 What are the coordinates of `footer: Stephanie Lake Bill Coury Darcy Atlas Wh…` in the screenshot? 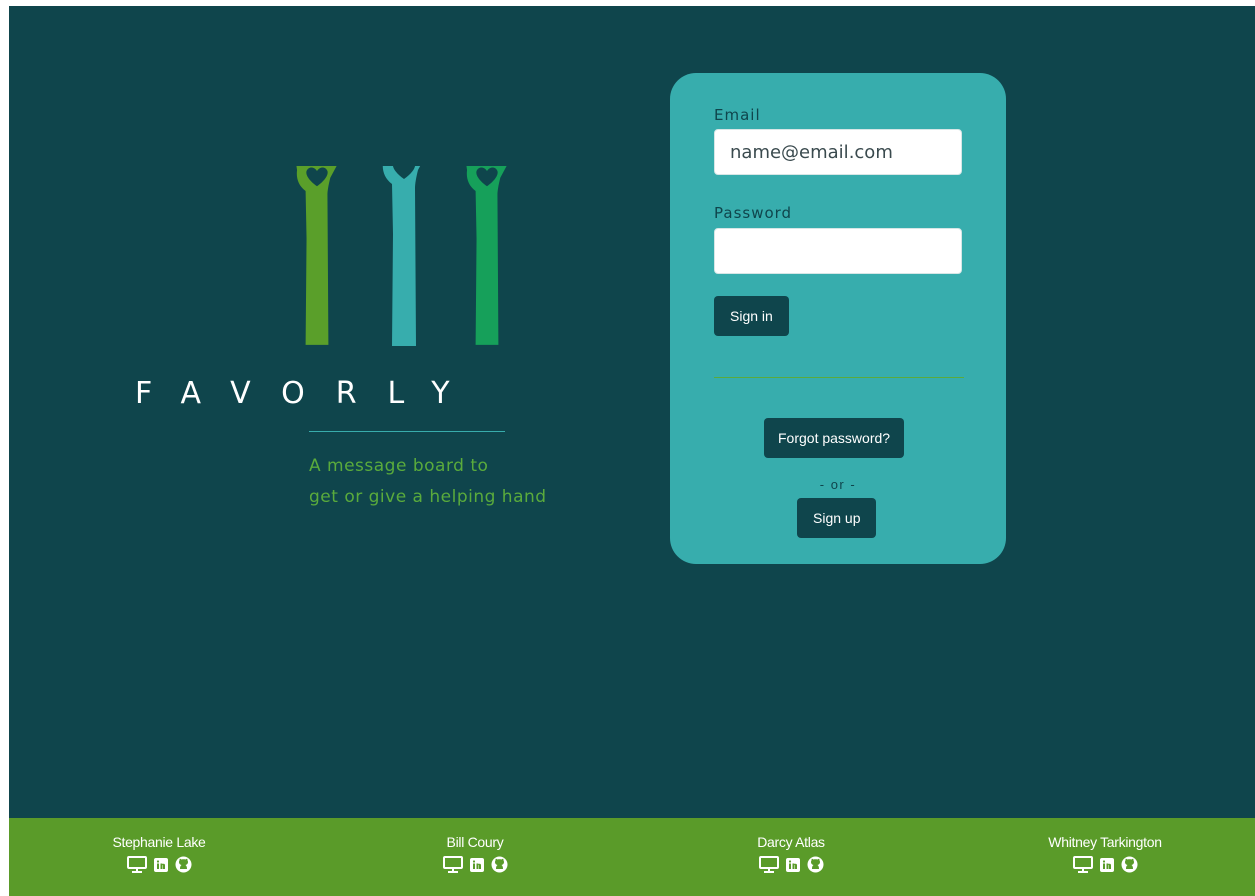 It's located at (632, 857).